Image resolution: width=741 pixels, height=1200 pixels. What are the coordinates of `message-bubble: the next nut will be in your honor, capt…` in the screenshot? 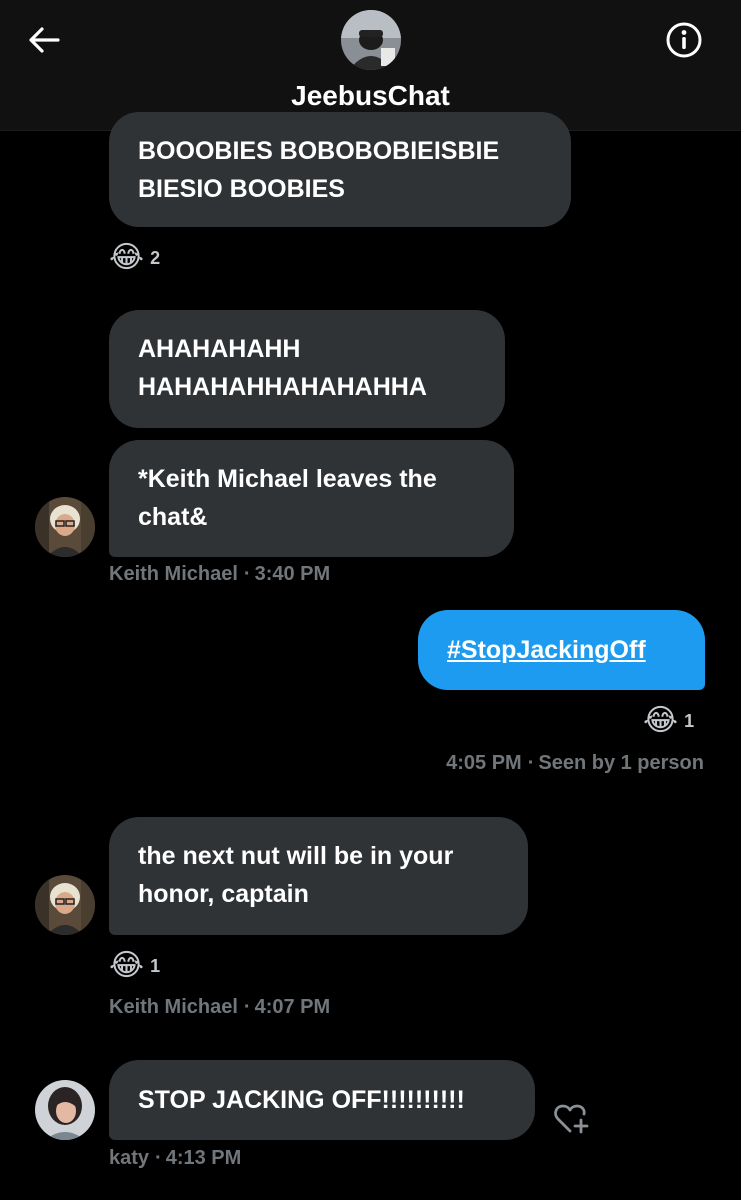 It's located at (318, 876).